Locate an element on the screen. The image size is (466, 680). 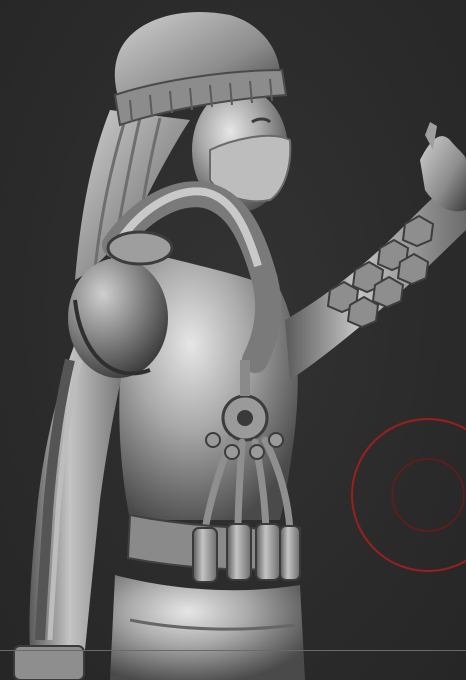
cylinder-tips is located at coordinates (246, 553).